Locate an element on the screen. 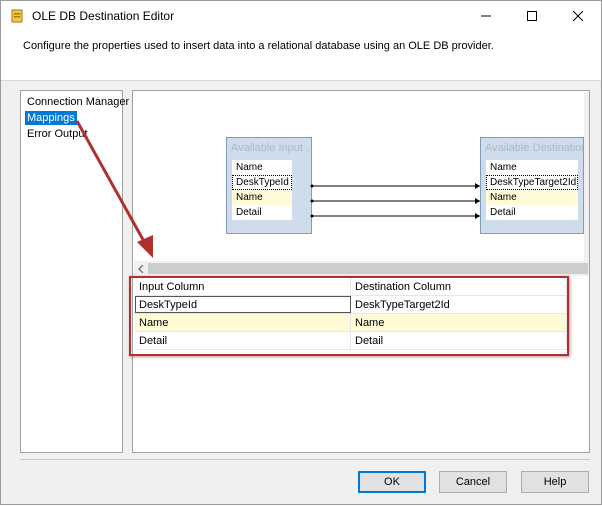 The image size is (602, 506). diagram-vertical-scrollbar is located at coordinates (586, 176).